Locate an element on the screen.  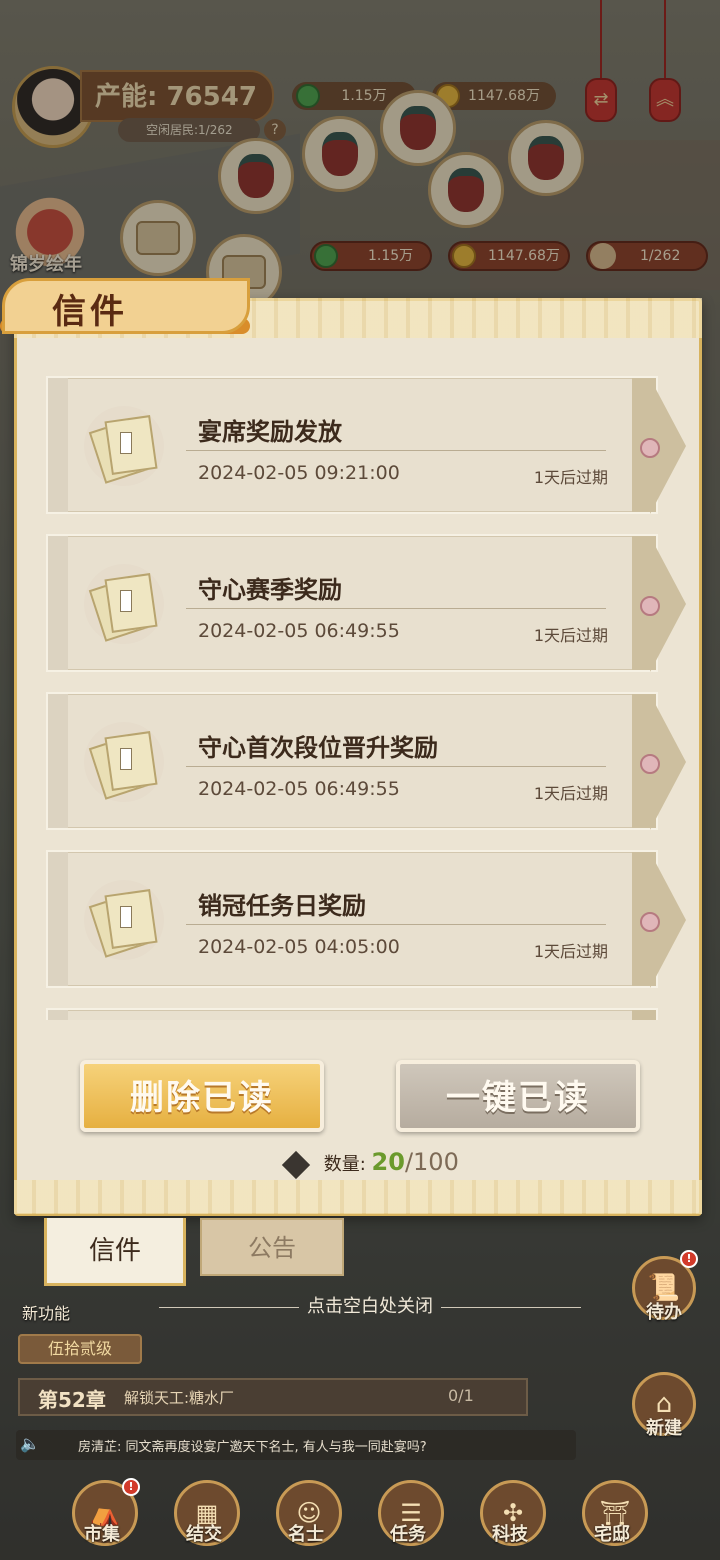
tab-notice: 公告 is located at coordinates (272, 1247).